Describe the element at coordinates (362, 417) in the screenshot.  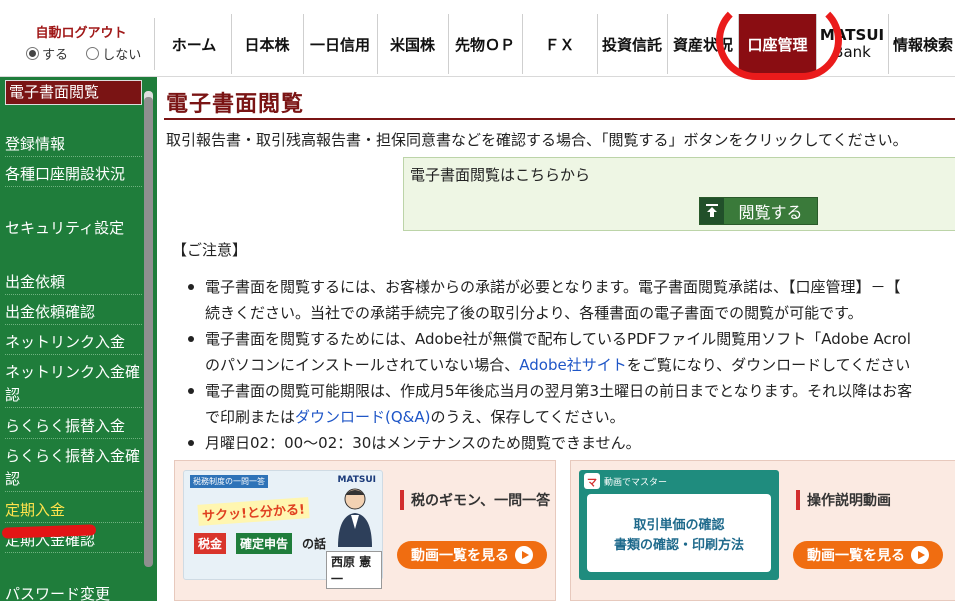
I see `download-faq-link: ダウンロード(Q&A)` at that location.